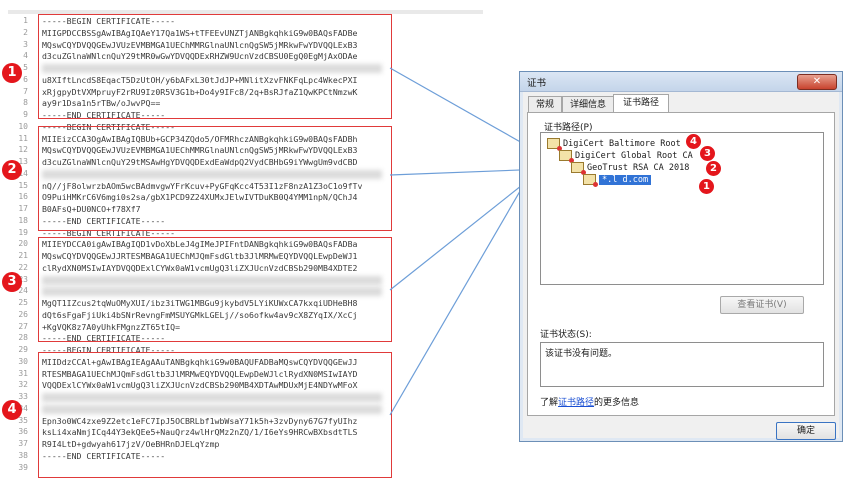  Describe the element at coordinates (682, 364) in the screenshot. I see `certificate-status-box: 该证书没有问题。` at that location.